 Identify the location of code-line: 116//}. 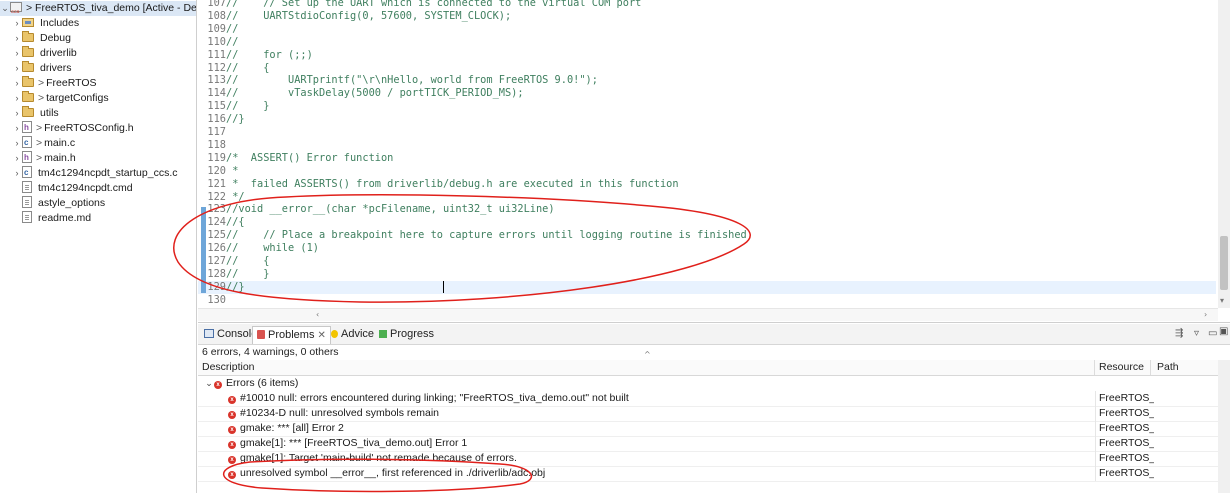
(707, 119).